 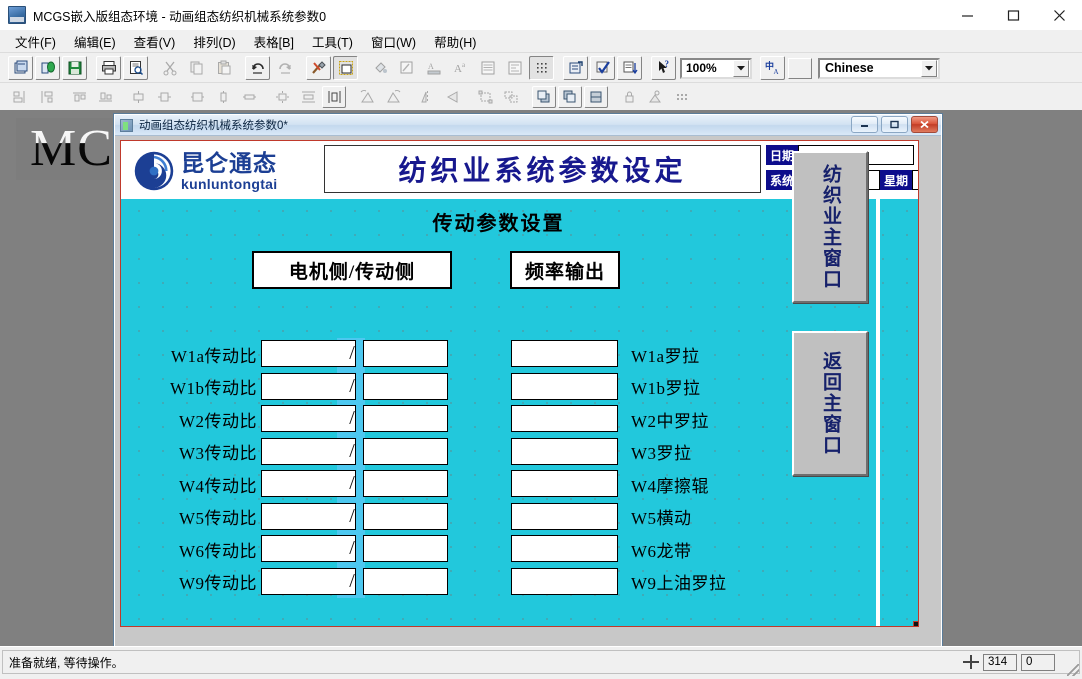 I want to click on center-horizontal-icon, so click(x=164, y=97).